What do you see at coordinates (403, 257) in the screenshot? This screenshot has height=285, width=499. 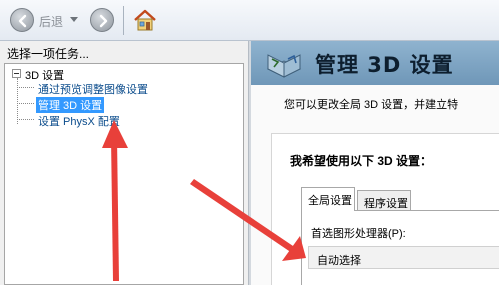 I see `preferred-gpu-select: 自动选择` at bounding box center [403, 257].